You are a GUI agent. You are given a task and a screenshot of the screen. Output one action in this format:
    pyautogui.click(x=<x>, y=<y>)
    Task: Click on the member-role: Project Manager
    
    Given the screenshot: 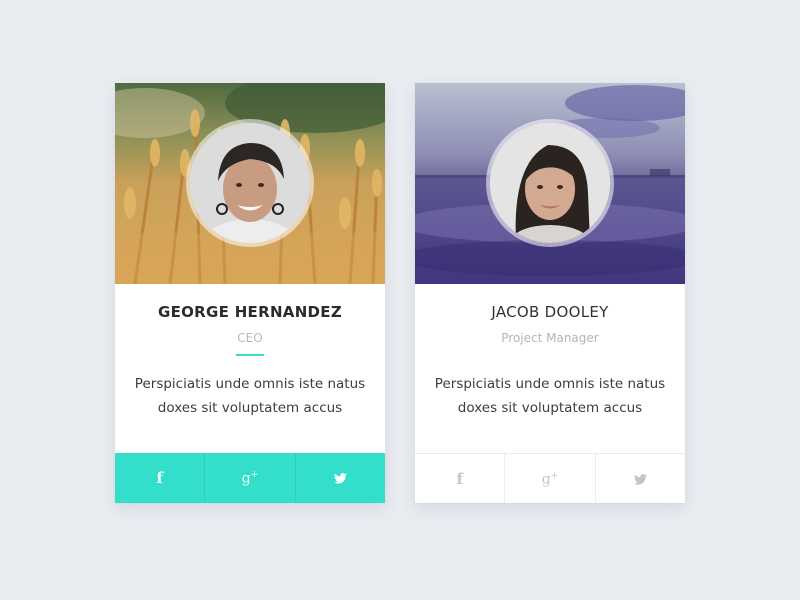 What is the action you would take?
    pyautogui.click(x=550, y=338)
    